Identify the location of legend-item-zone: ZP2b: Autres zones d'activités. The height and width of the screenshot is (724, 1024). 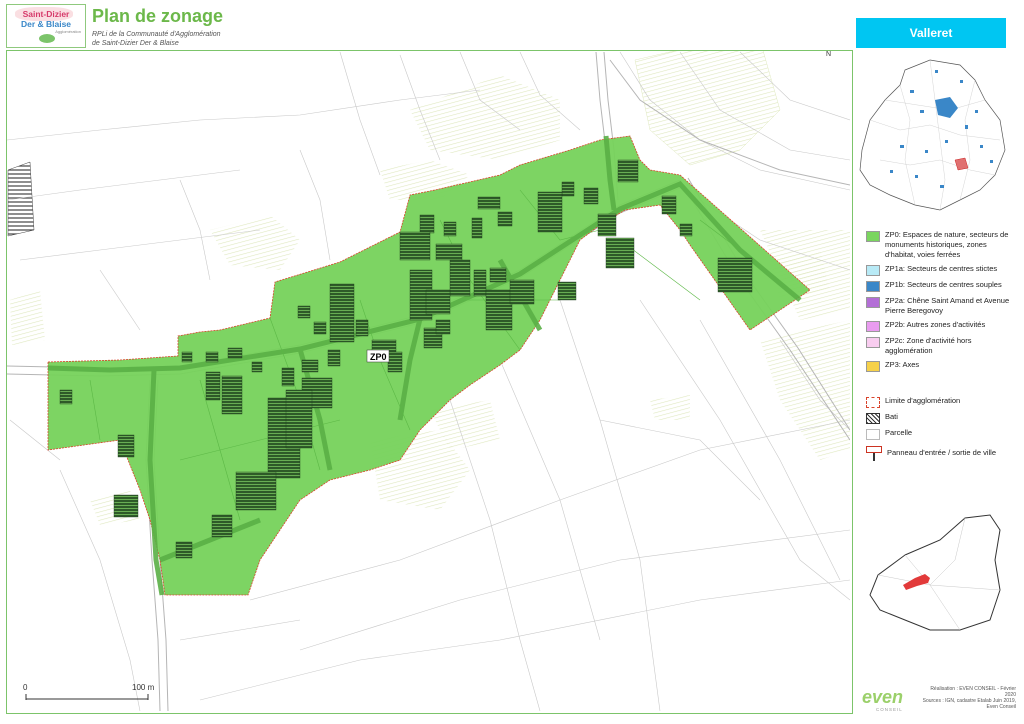
(941, 326).